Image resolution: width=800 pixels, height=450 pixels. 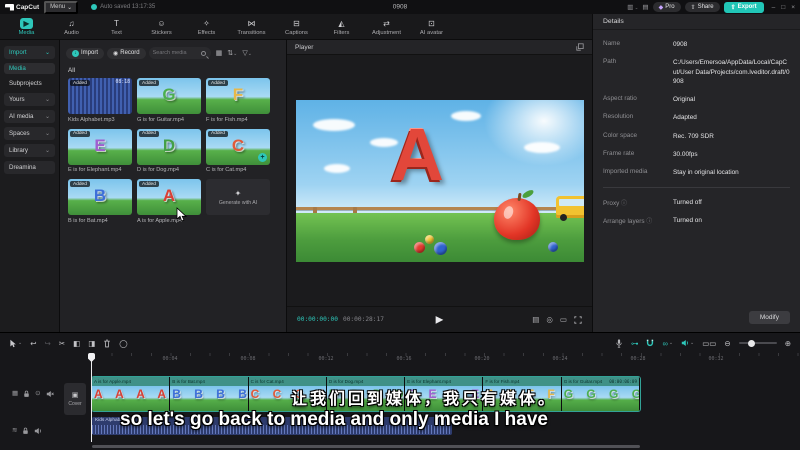 What do you see at coordinates (366, 446) in the screenshot?
I see `horizontal-scrollbar` at bounding box center [366, 446].